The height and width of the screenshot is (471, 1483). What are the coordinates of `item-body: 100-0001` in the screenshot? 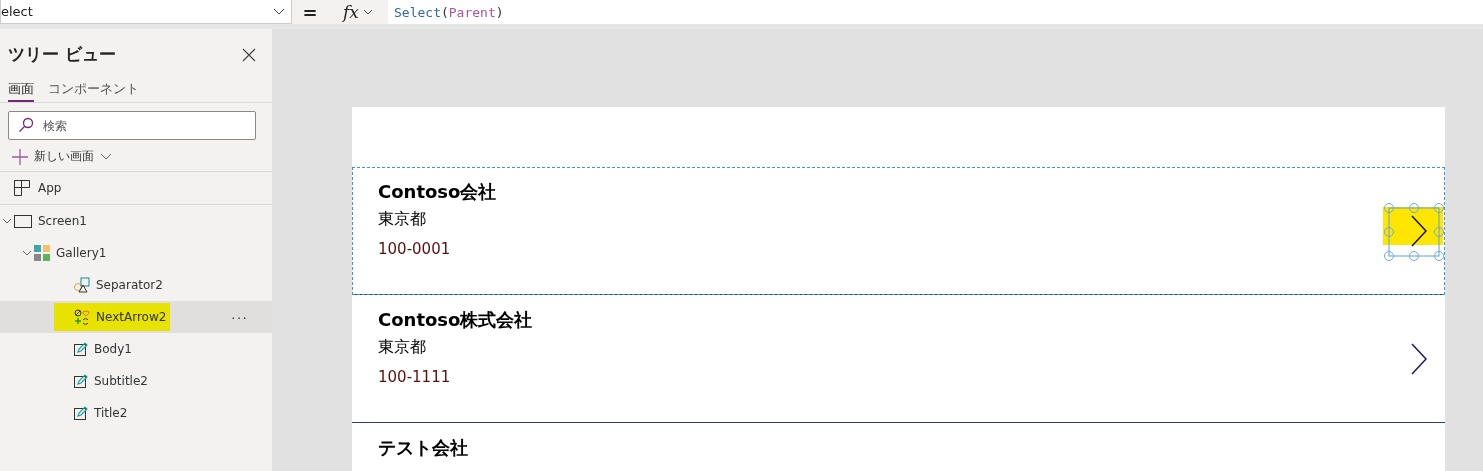 It's located at (414, 249).